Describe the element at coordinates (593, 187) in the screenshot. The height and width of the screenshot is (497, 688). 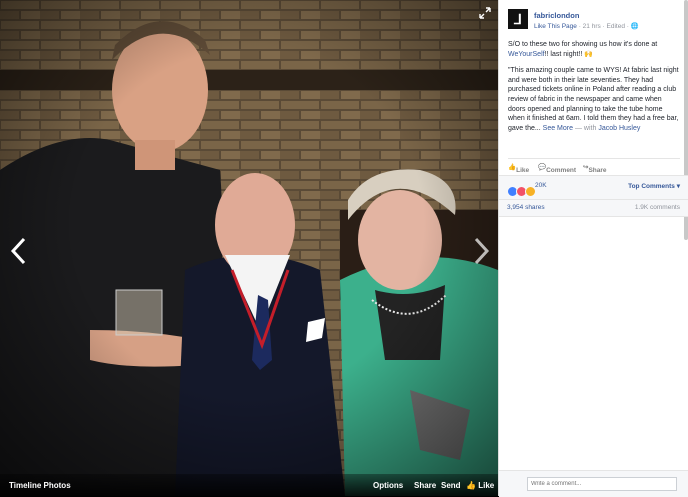
I see `reactions-bar: 20K Top Comments ▾` at that location.